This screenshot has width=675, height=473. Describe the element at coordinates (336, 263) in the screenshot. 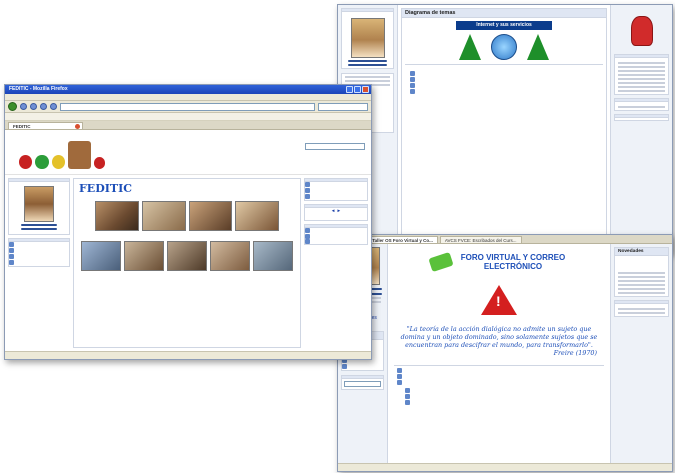

I see `right-column: ◄ ►` at that location.